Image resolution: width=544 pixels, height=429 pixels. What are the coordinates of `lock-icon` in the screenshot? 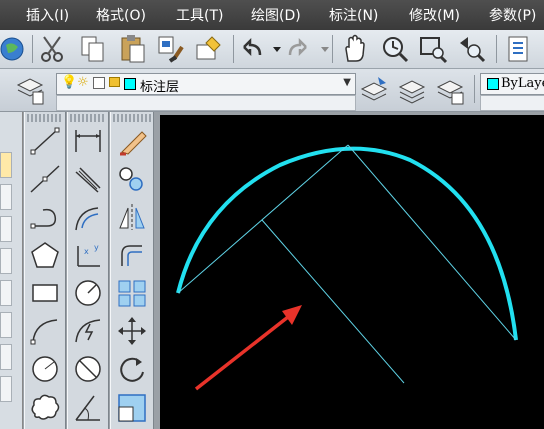 It's located at (114, 82).